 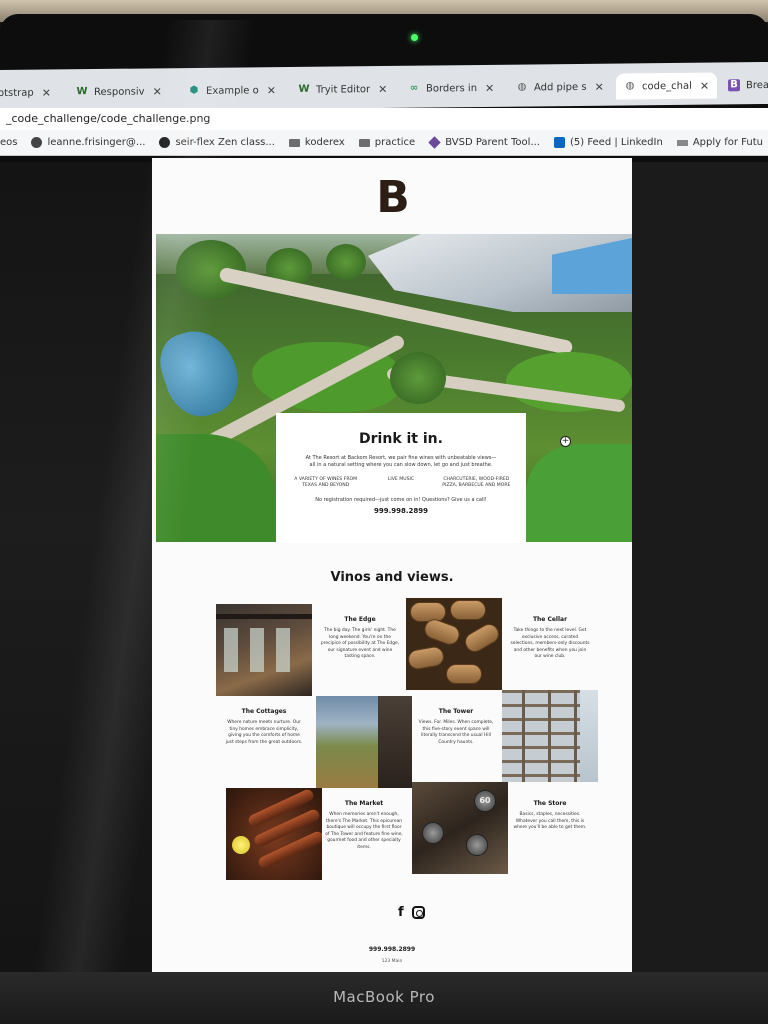 I want to click on tab-example: ⬢ Example o ✕, so click(x=232, y=90).